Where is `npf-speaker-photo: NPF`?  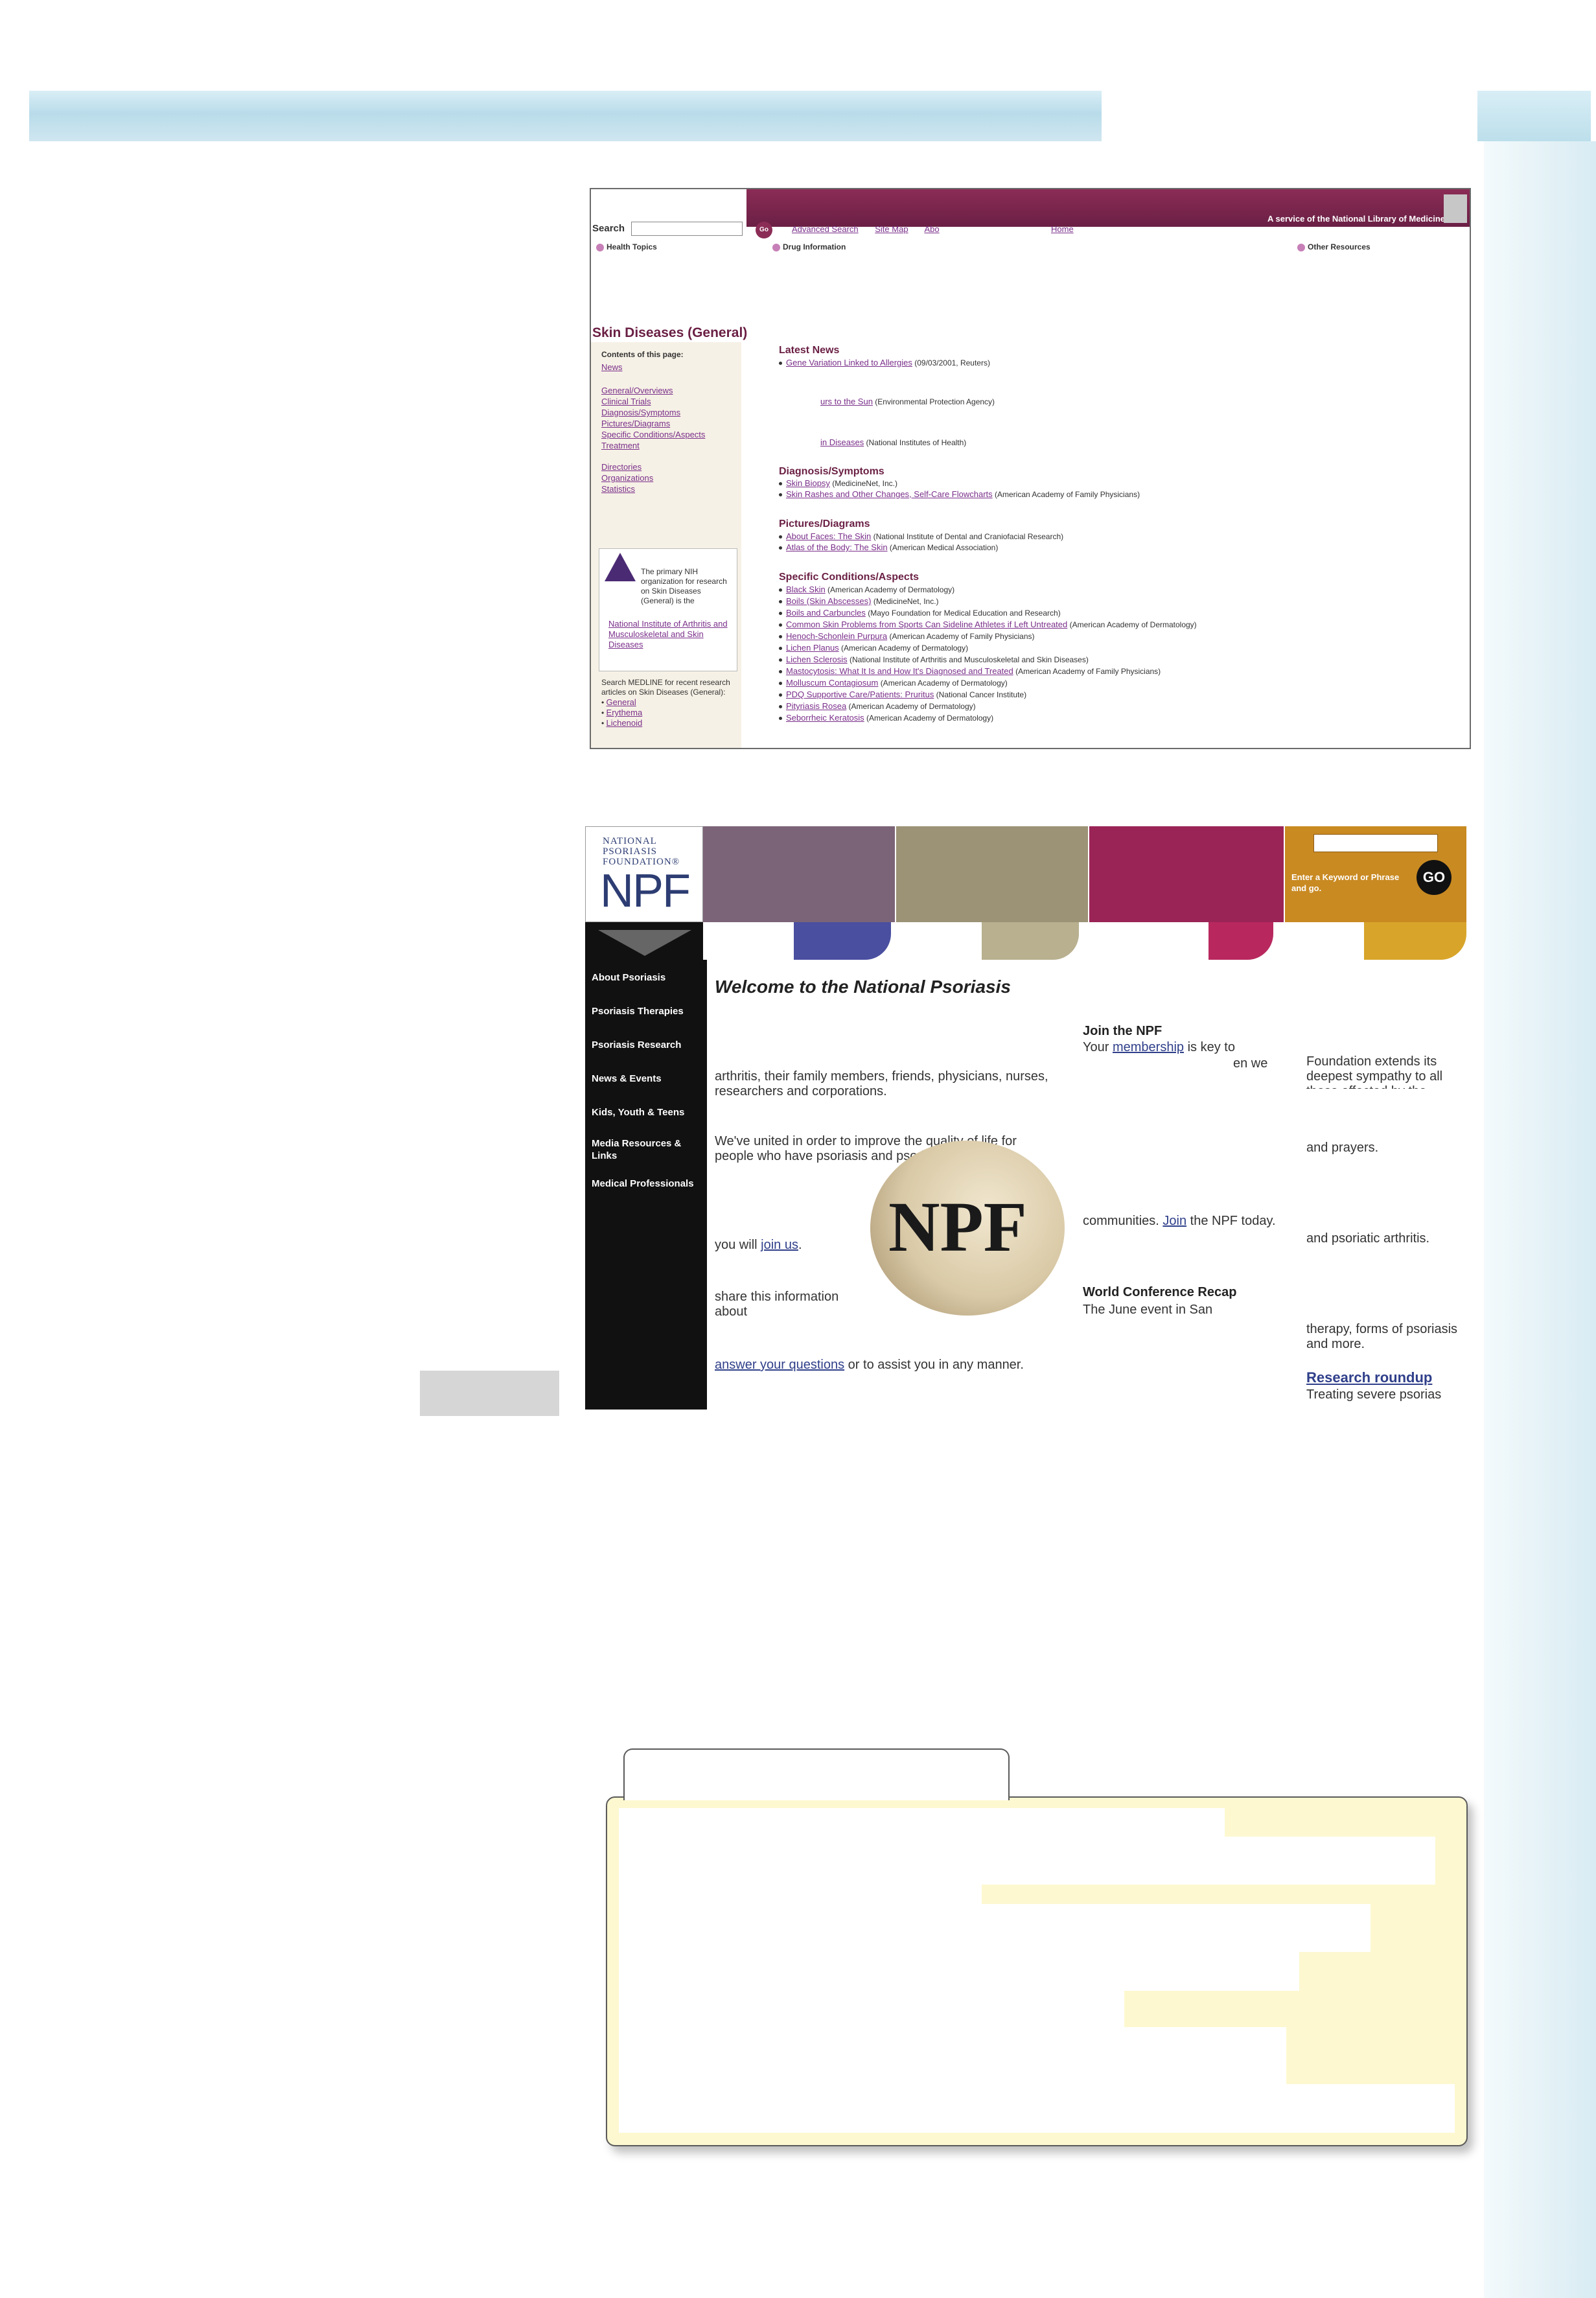
npf-speaker-photo: NPF is located at coordinates (967, 1228).